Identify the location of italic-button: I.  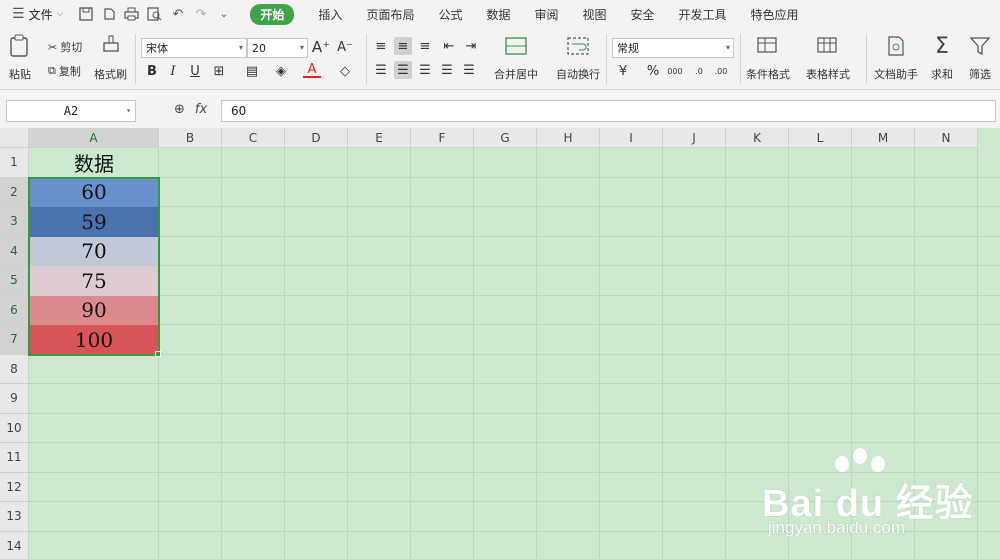
(173, 71).